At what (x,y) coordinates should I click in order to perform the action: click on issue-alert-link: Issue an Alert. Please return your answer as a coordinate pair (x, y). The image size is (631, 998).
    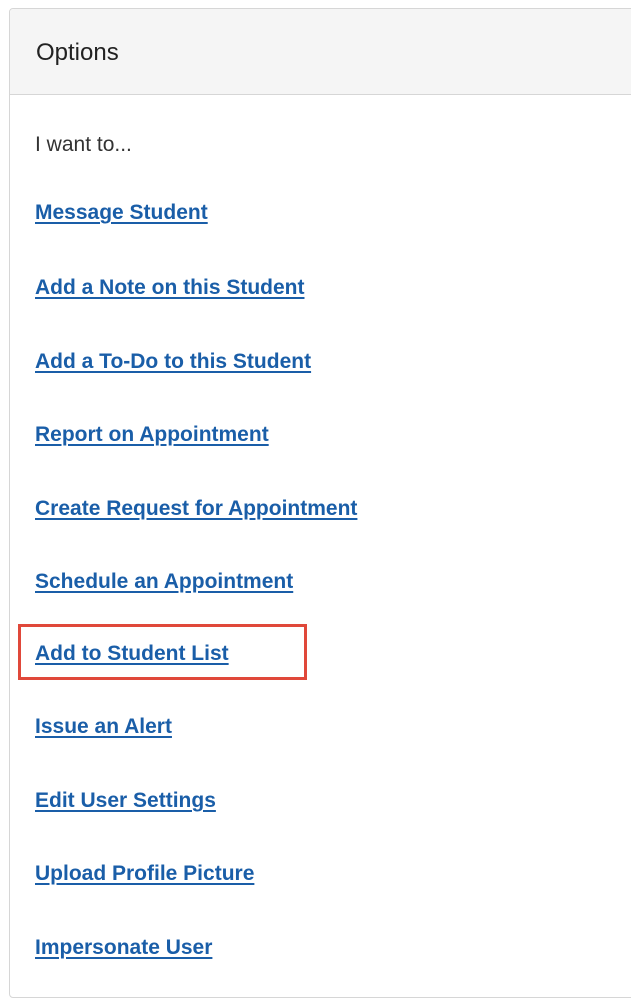
    Looking at the image, I should click on (103, 727).